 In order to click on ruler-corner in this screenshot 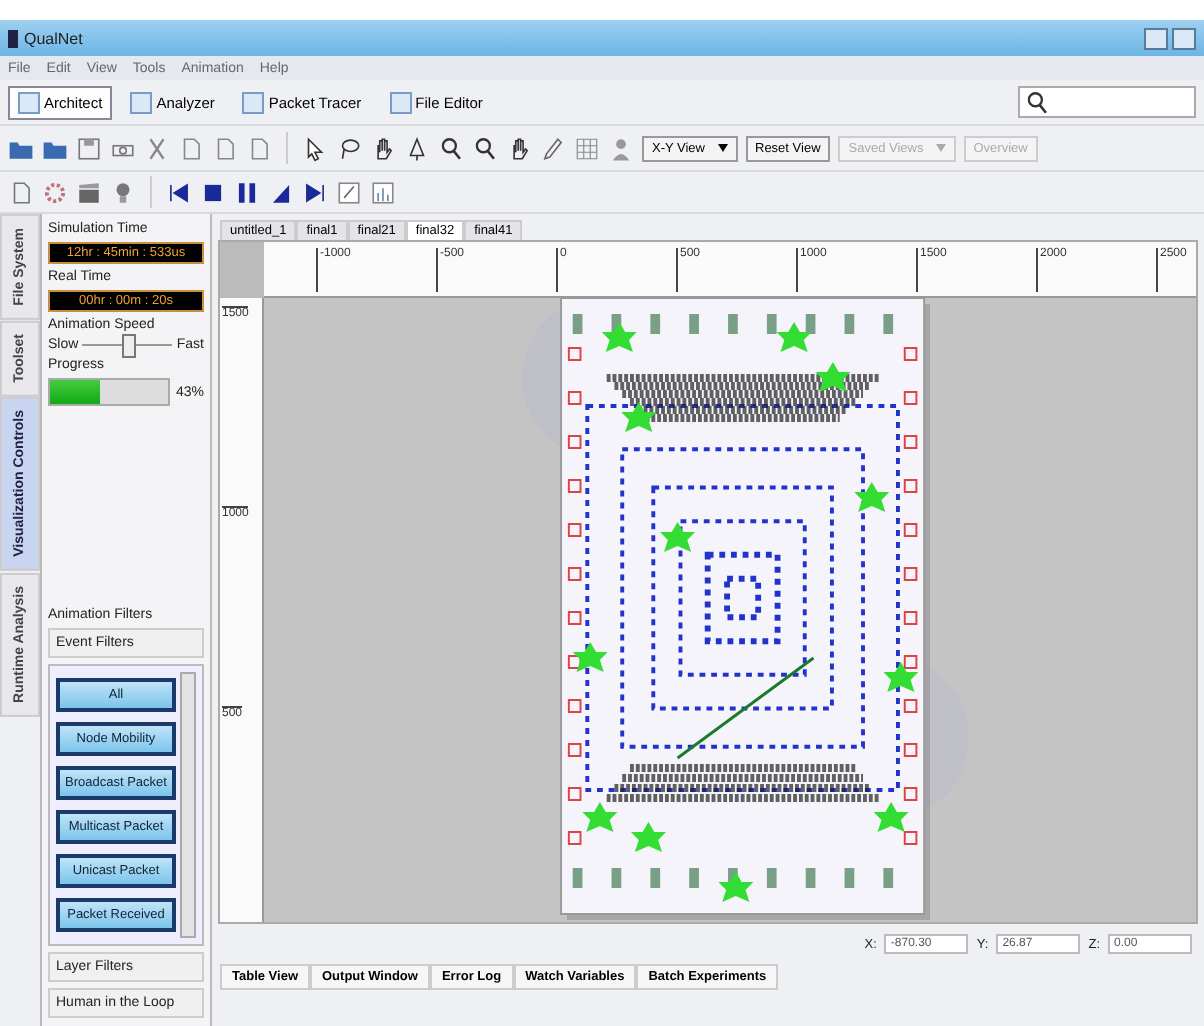, I will do `click(242, 270)`.